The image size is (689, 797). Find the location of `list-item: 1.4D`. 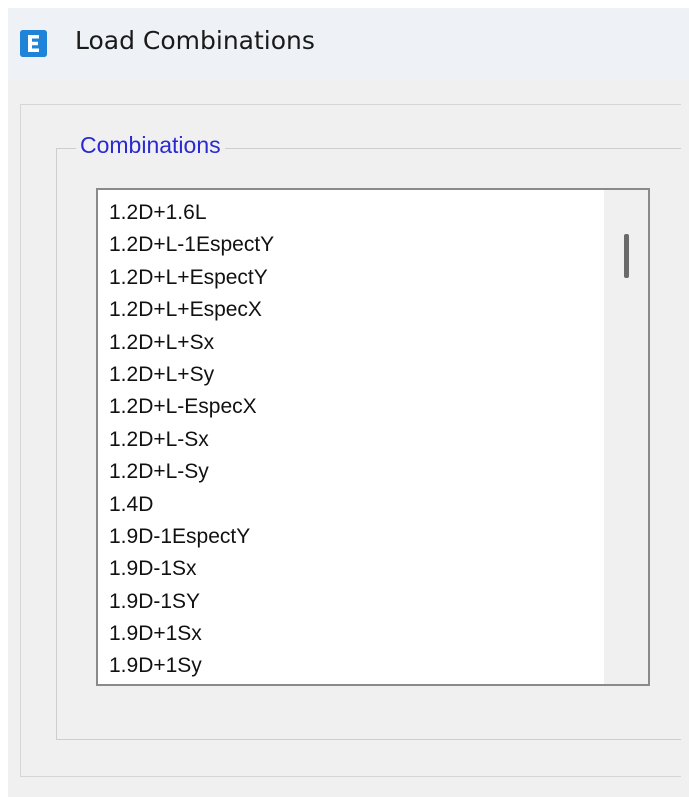

list-item: 1.4D is located at coordinates (352, 505).